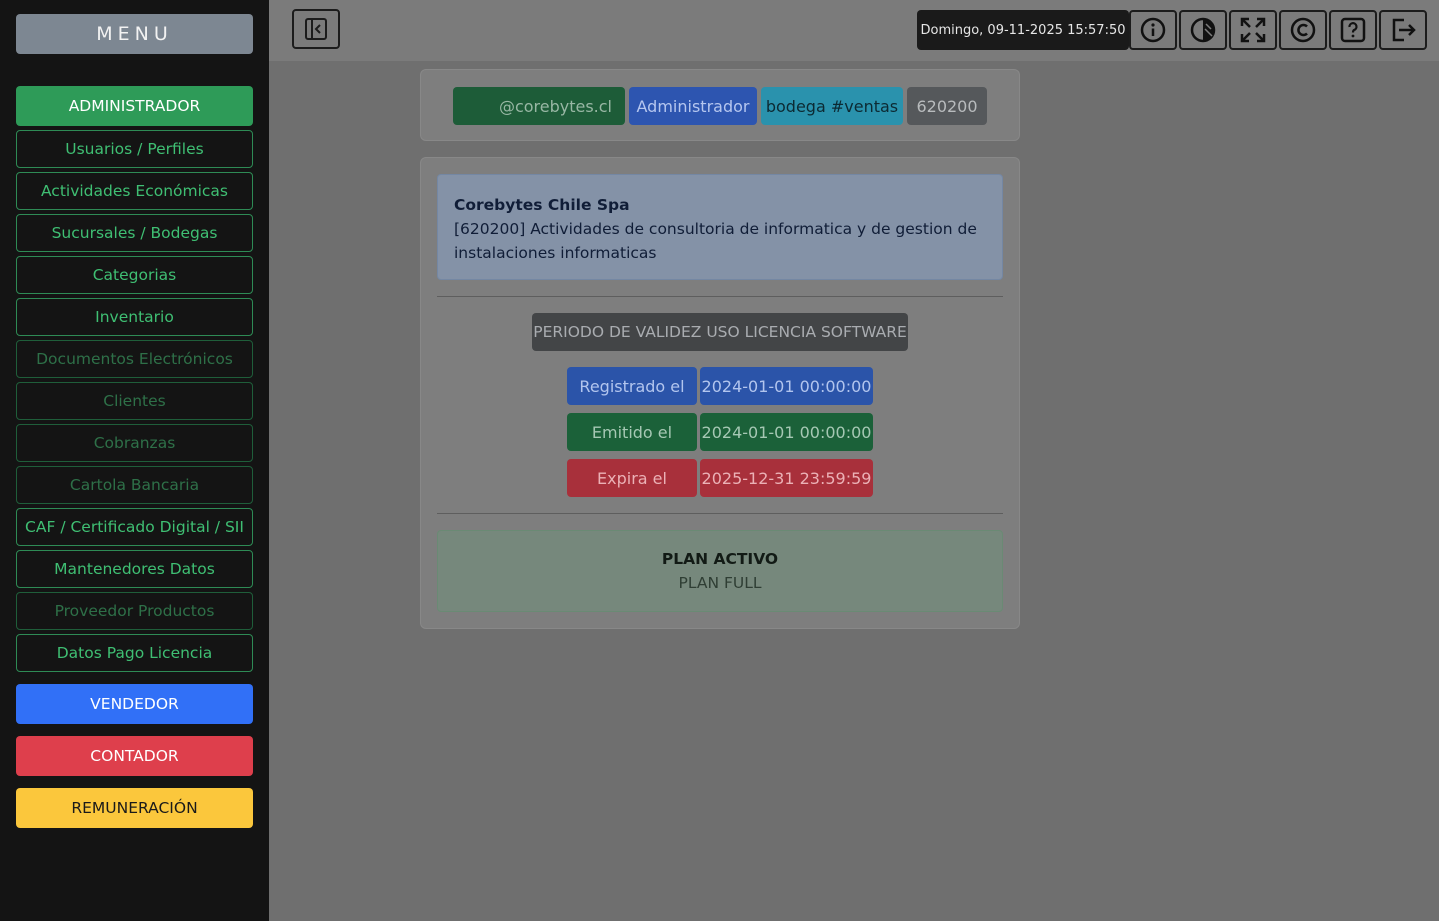 Image resolution: width=1439 pixels, height=921 pixels. I want to click on vendedor-button: VENDEDOR, so click(134, 704).